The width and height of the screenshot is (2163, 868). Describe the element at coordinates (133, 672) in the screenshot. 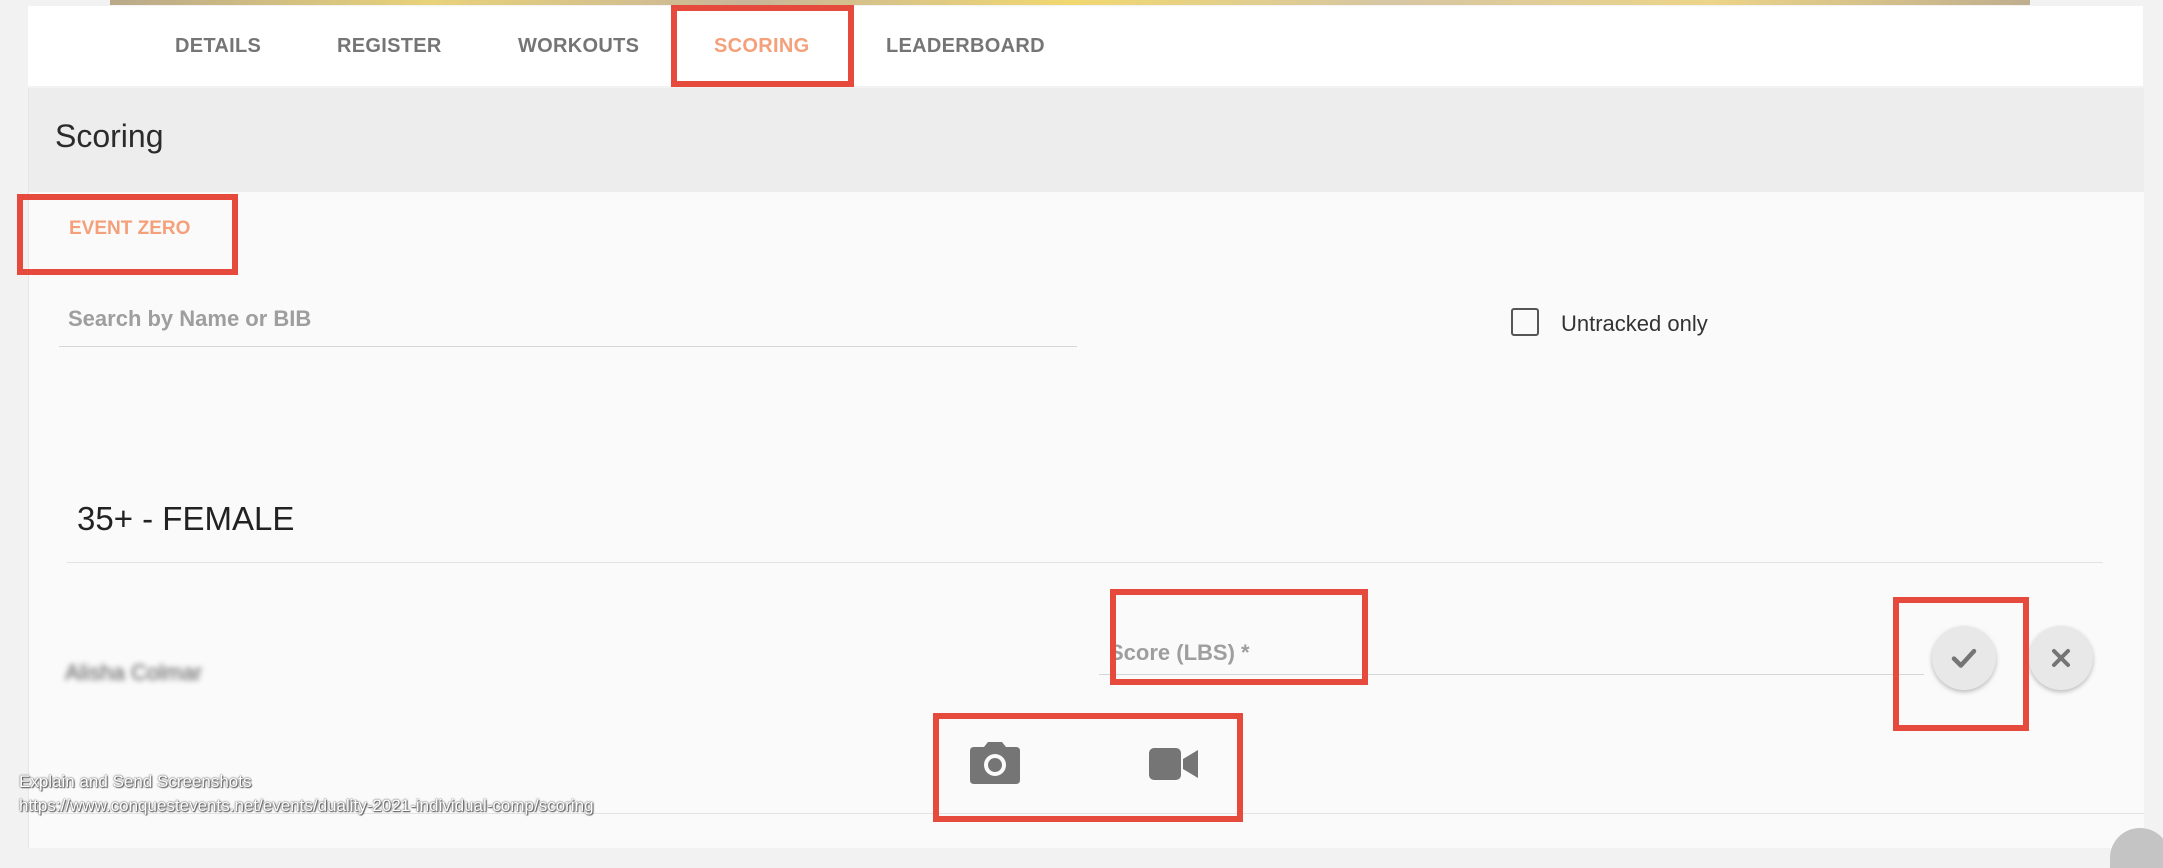

I see `athlete-name: Alisha Colmar` at that location.